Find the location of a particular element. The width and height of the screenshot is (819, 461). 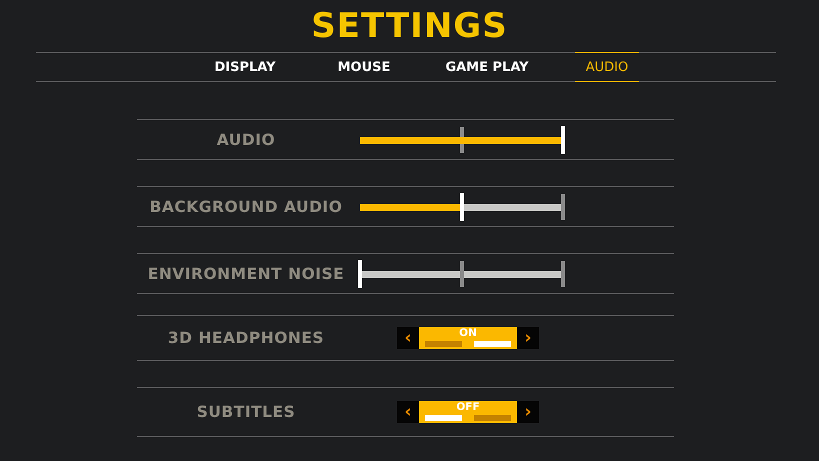

tab: DISPLAY is located at coordinates (245, 67).